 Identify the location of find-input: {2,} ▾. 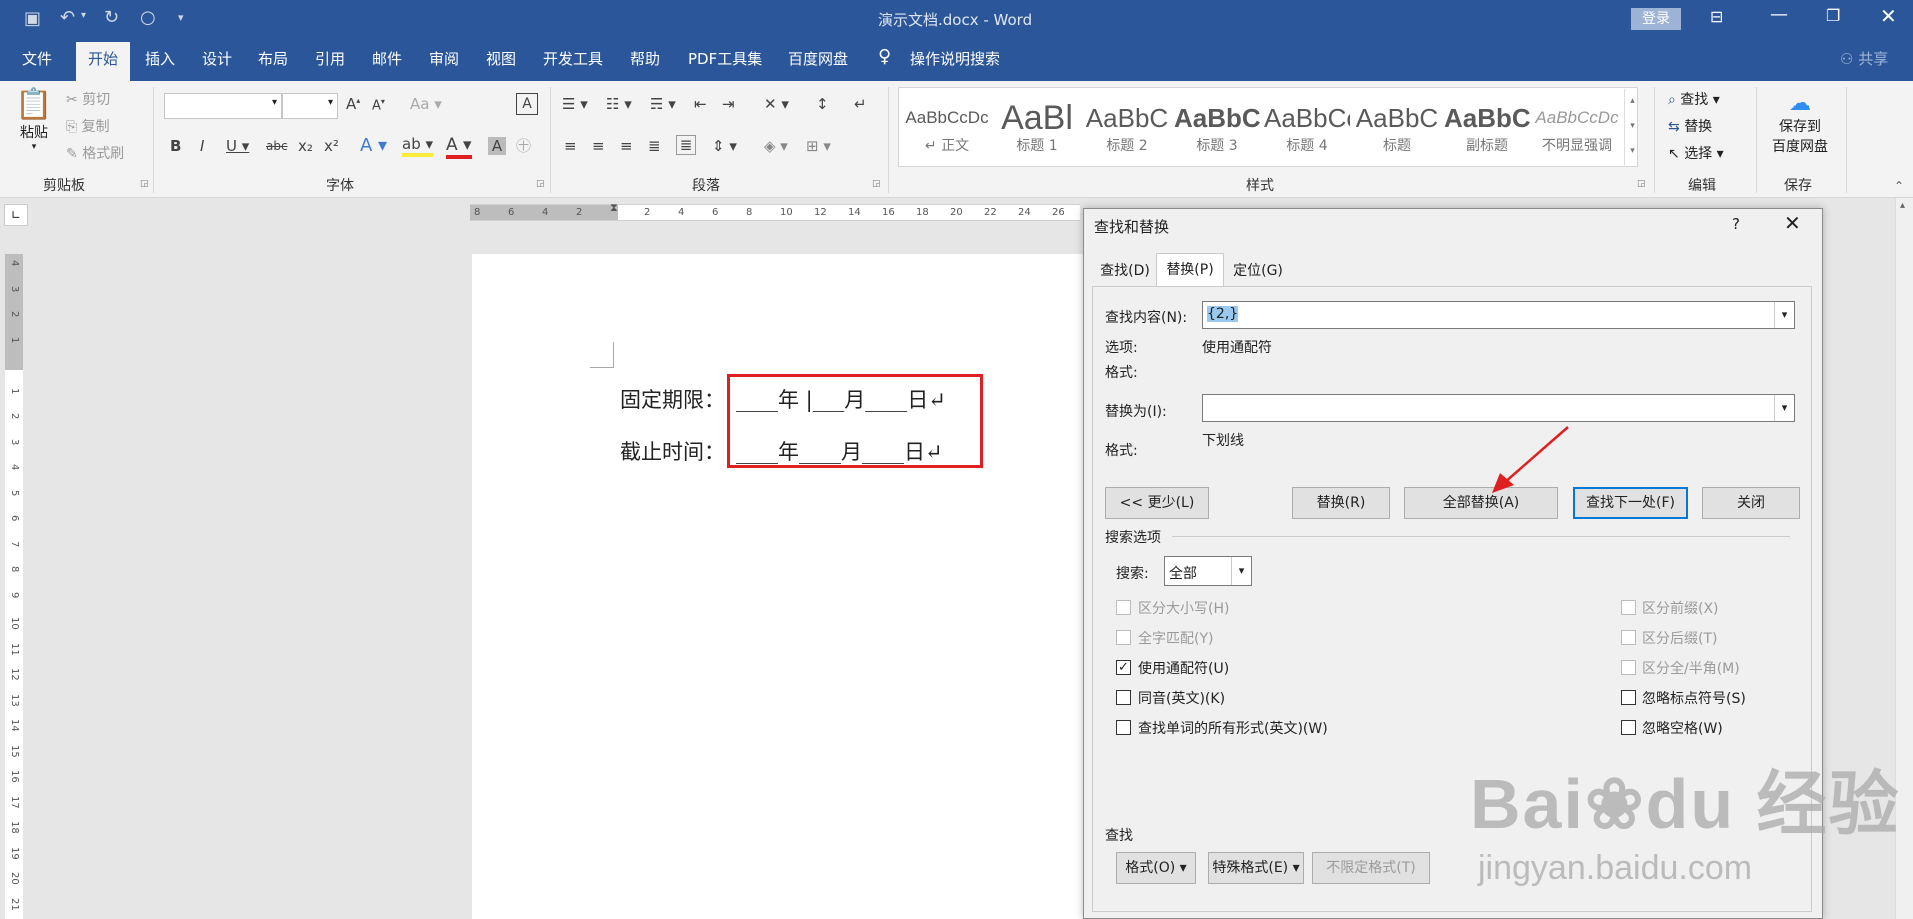
(1498, 315).